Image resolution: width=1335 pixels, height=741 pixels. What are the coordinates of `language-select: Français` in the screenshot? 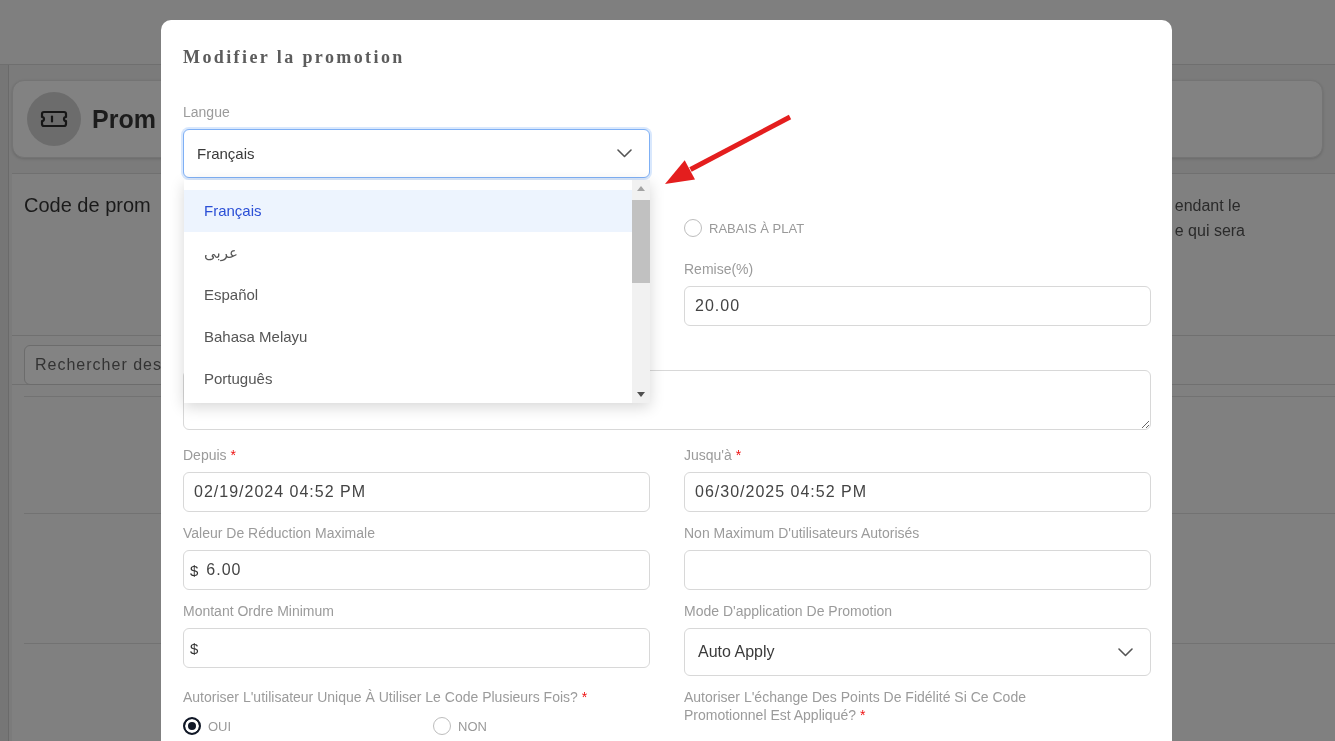 It's located at (416, 153).